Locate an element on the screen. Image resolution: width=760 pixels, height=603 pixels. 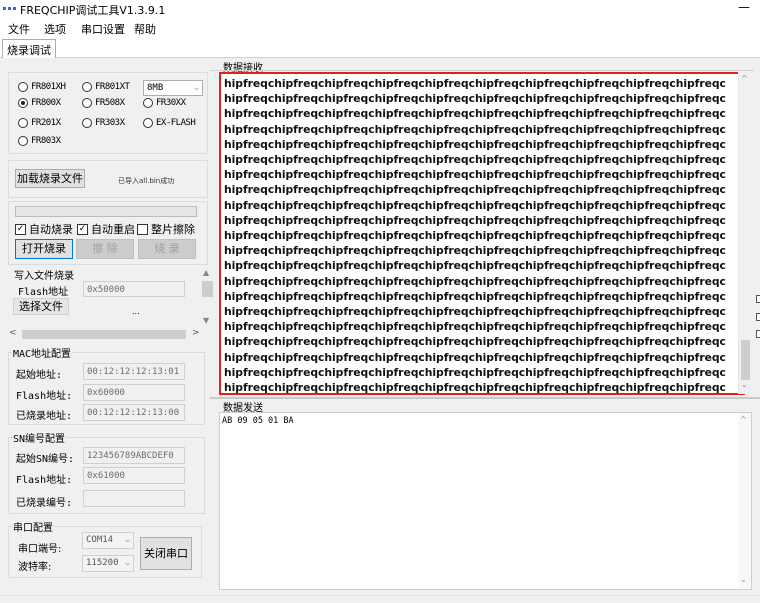
radio-fr303x: FR303X is located at coordinates (103, 123).